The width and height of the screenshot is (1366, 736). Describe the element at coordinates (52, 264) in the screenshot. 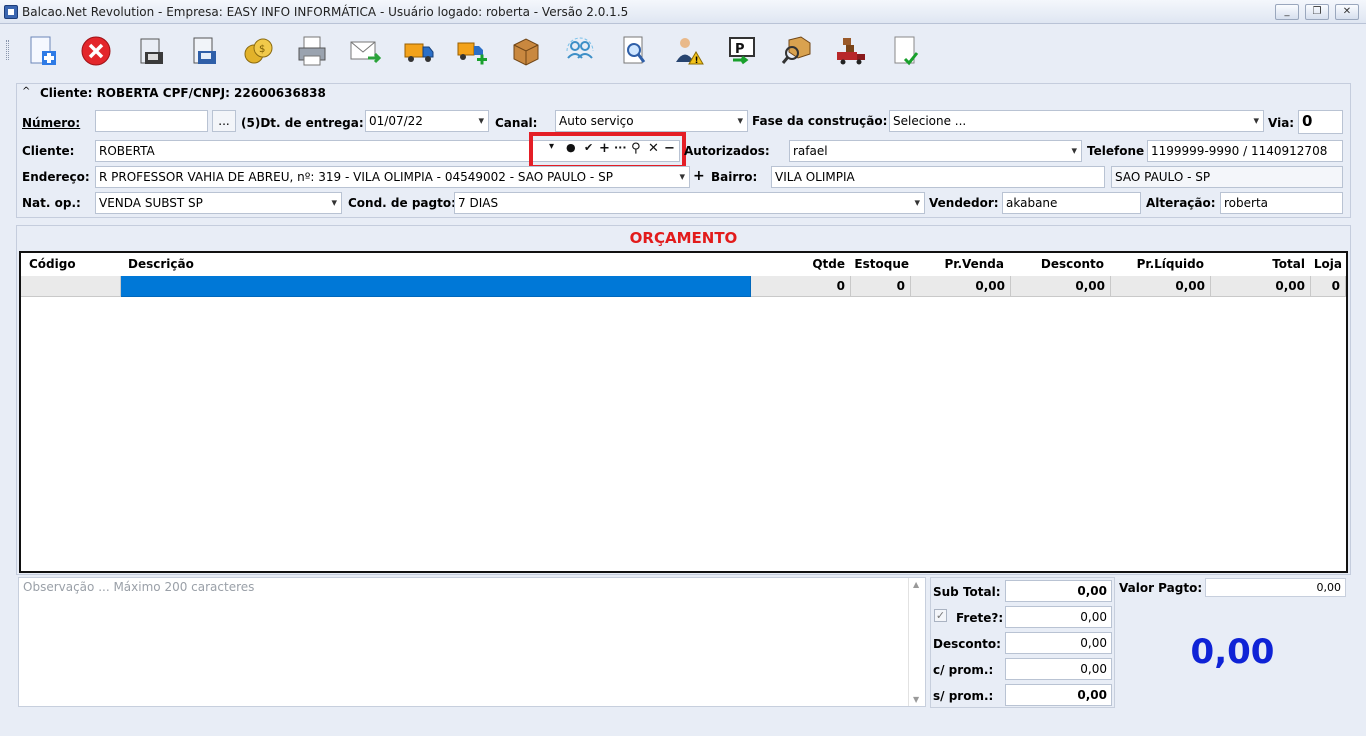

I see `col-codigo: Código` at that location.